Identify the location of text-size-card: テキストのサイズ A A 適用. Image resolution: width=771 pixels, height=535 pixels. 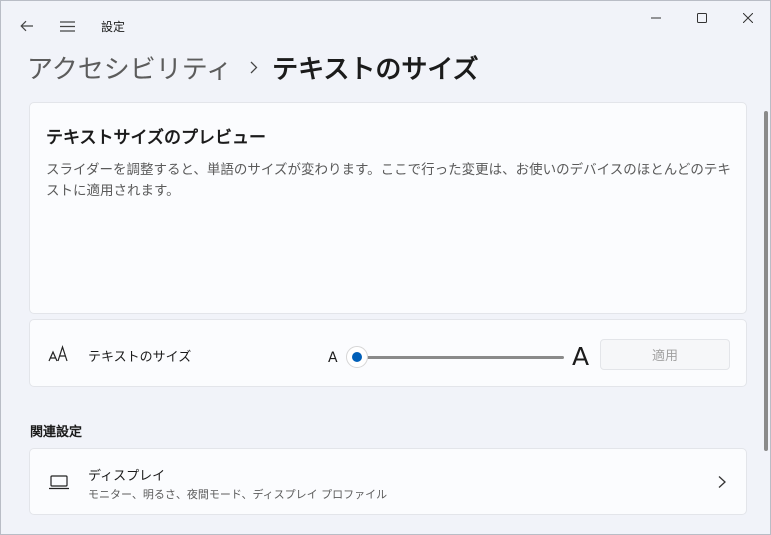
(388, 353).